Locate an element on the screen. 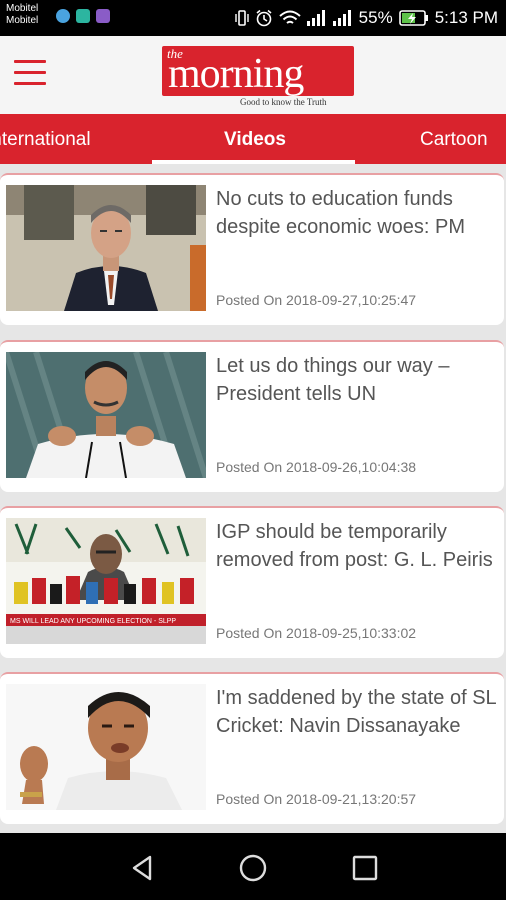 The width and height of the screenshot is (506, 900). app-logo: the morning is located at coordinates (258, 71).